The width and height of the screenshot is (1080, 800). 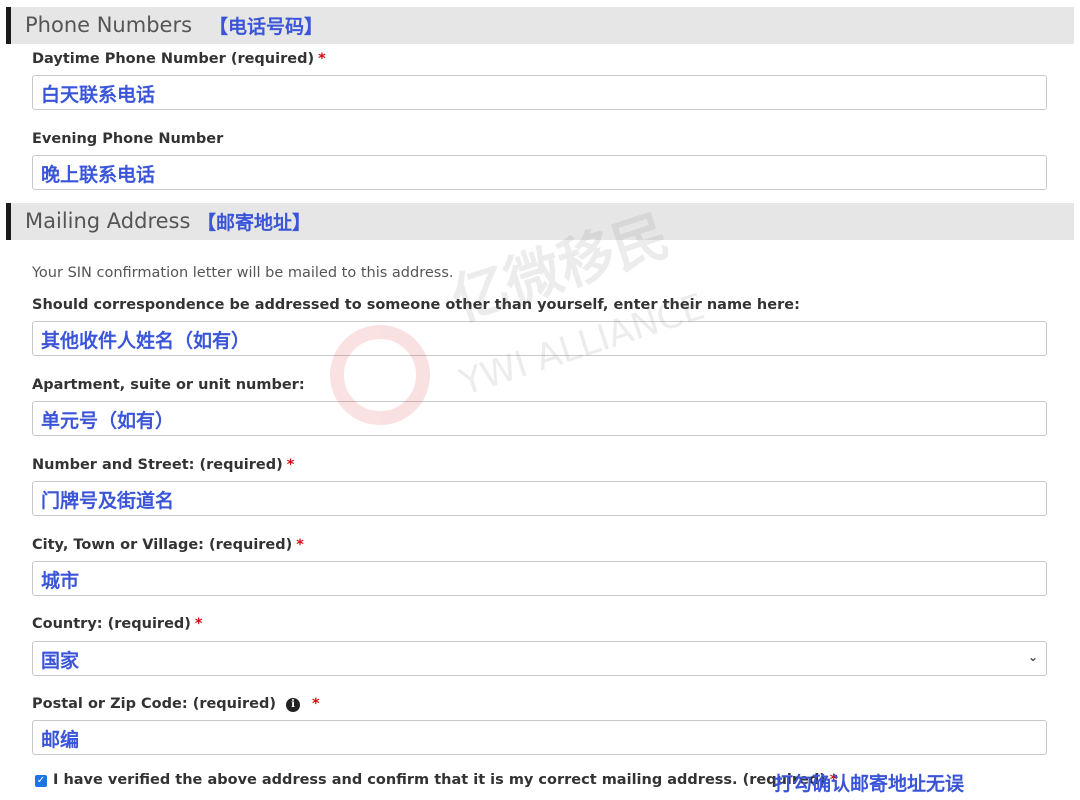 I want to click on postal-code-input: 邮编, so click(x=539, y=737).